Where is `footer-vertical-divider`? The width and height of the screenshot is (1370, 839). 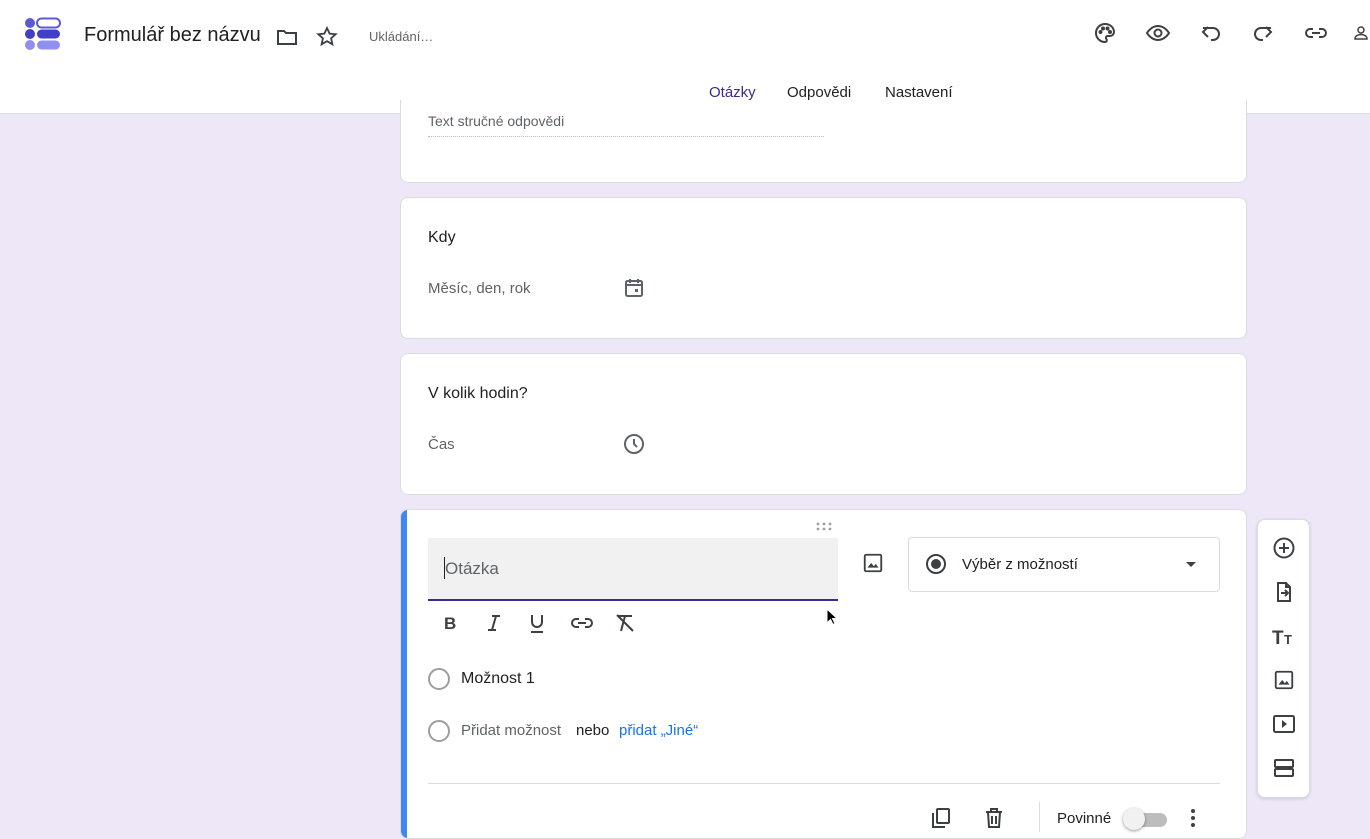 footer-vertical-divider is located at coordinates (1039, 817).